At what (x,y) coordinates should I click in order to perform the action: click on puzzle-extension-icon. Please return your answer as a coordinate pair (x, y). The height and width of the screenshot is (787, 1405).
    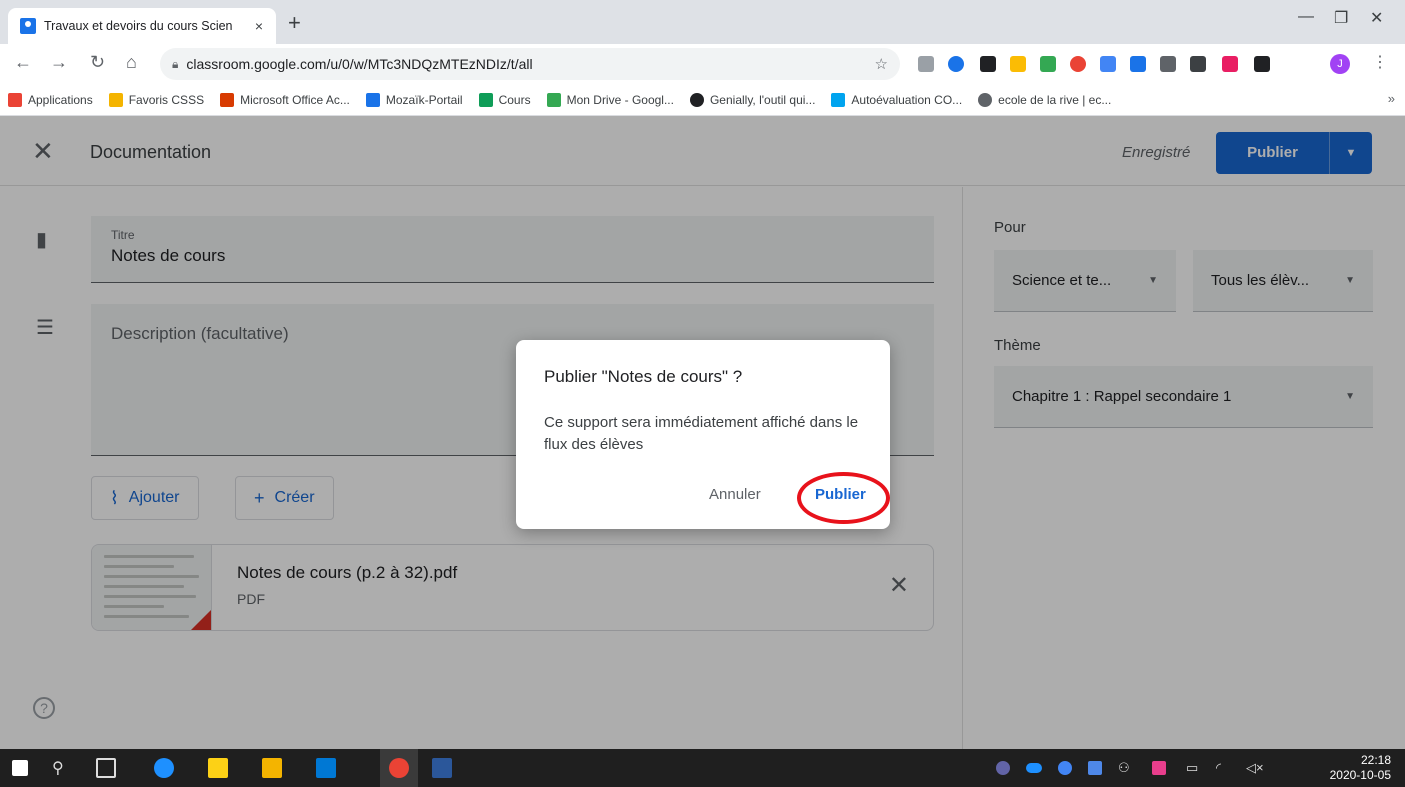
    Looking at the image, I should click on (1262, 64).